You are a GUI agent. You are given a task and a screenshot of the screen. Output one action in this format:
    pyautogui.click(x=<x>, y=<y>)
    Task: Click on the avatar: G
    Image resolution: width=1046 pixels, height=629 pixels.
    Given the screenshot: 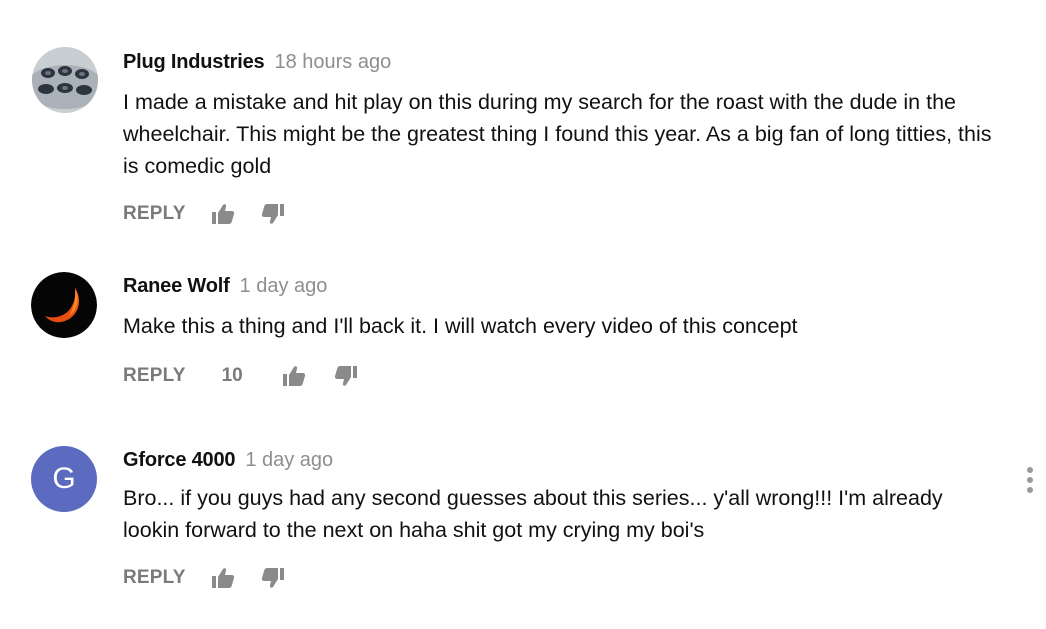 What is the action you would take?
    pyautogui.click(x=64, y=479)
    